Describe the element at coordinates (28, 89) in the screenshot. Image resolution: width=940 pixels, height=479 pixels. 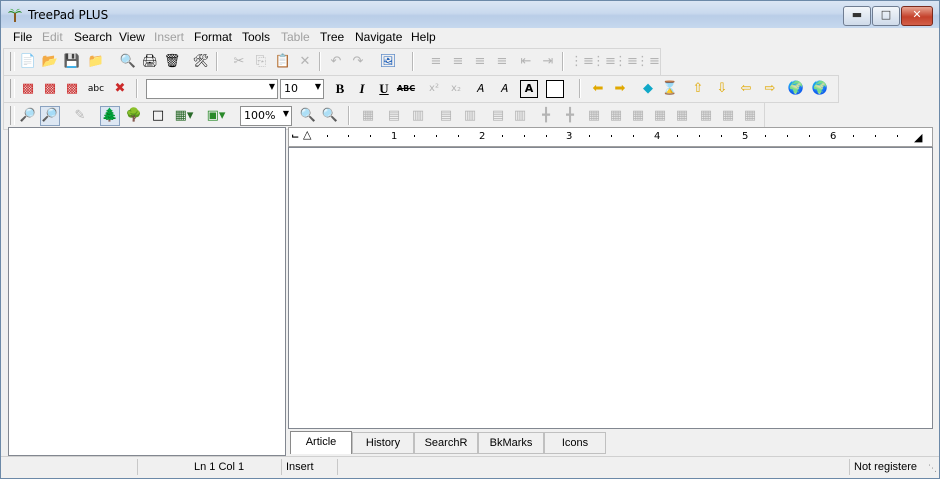
I see `insert-node-icon: ▩` at that location.